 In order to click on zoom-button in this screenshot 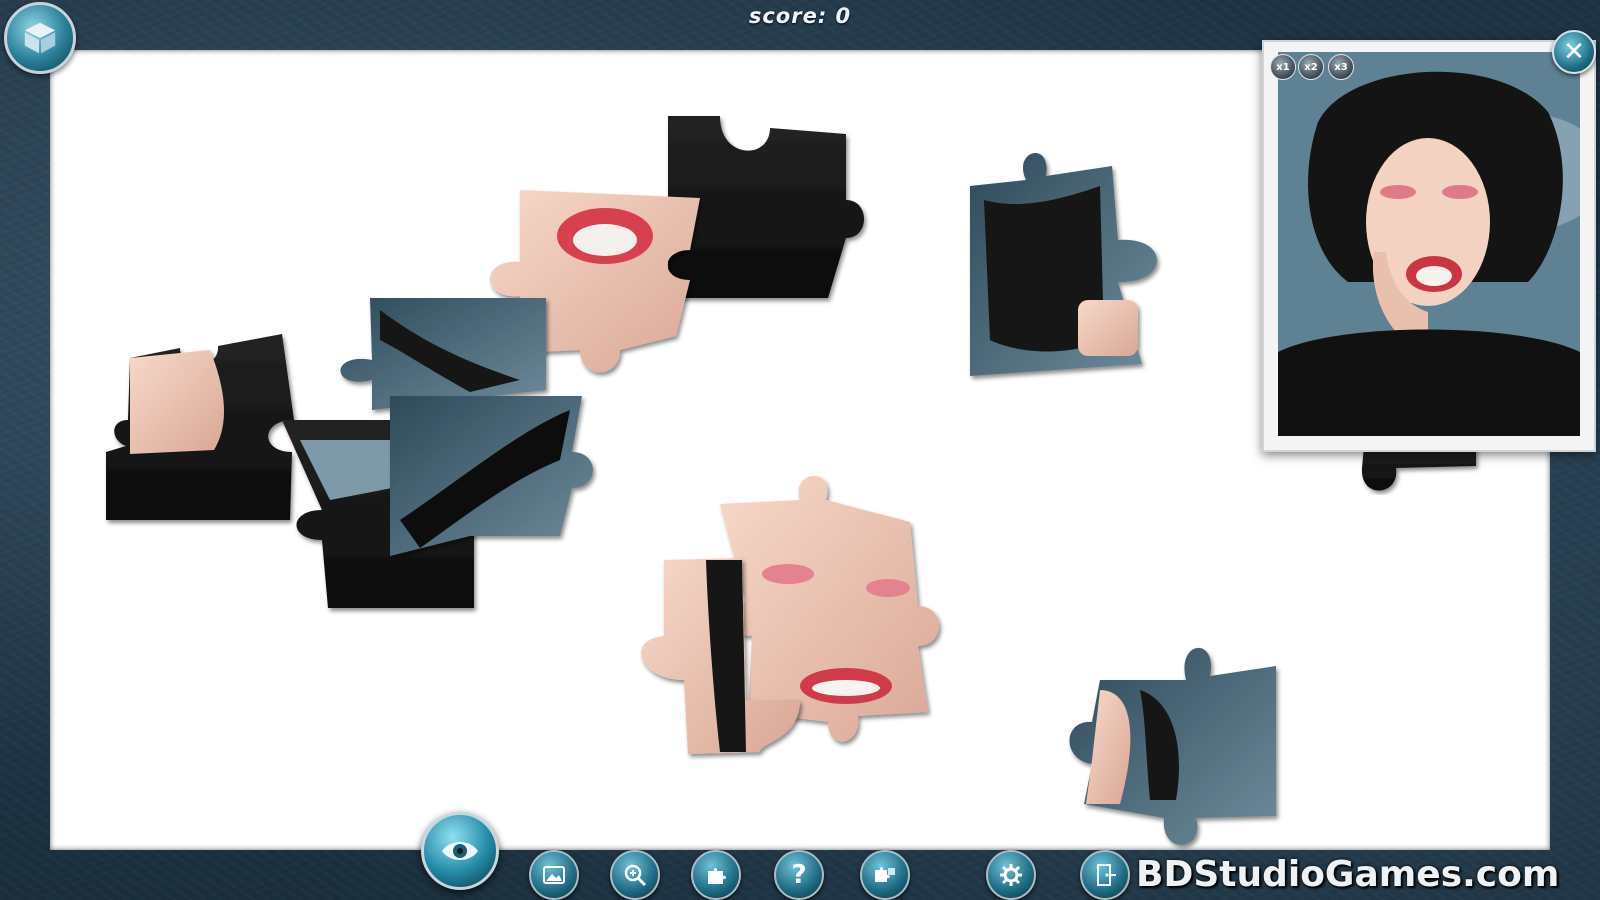, I will do `click(635, 875)`.